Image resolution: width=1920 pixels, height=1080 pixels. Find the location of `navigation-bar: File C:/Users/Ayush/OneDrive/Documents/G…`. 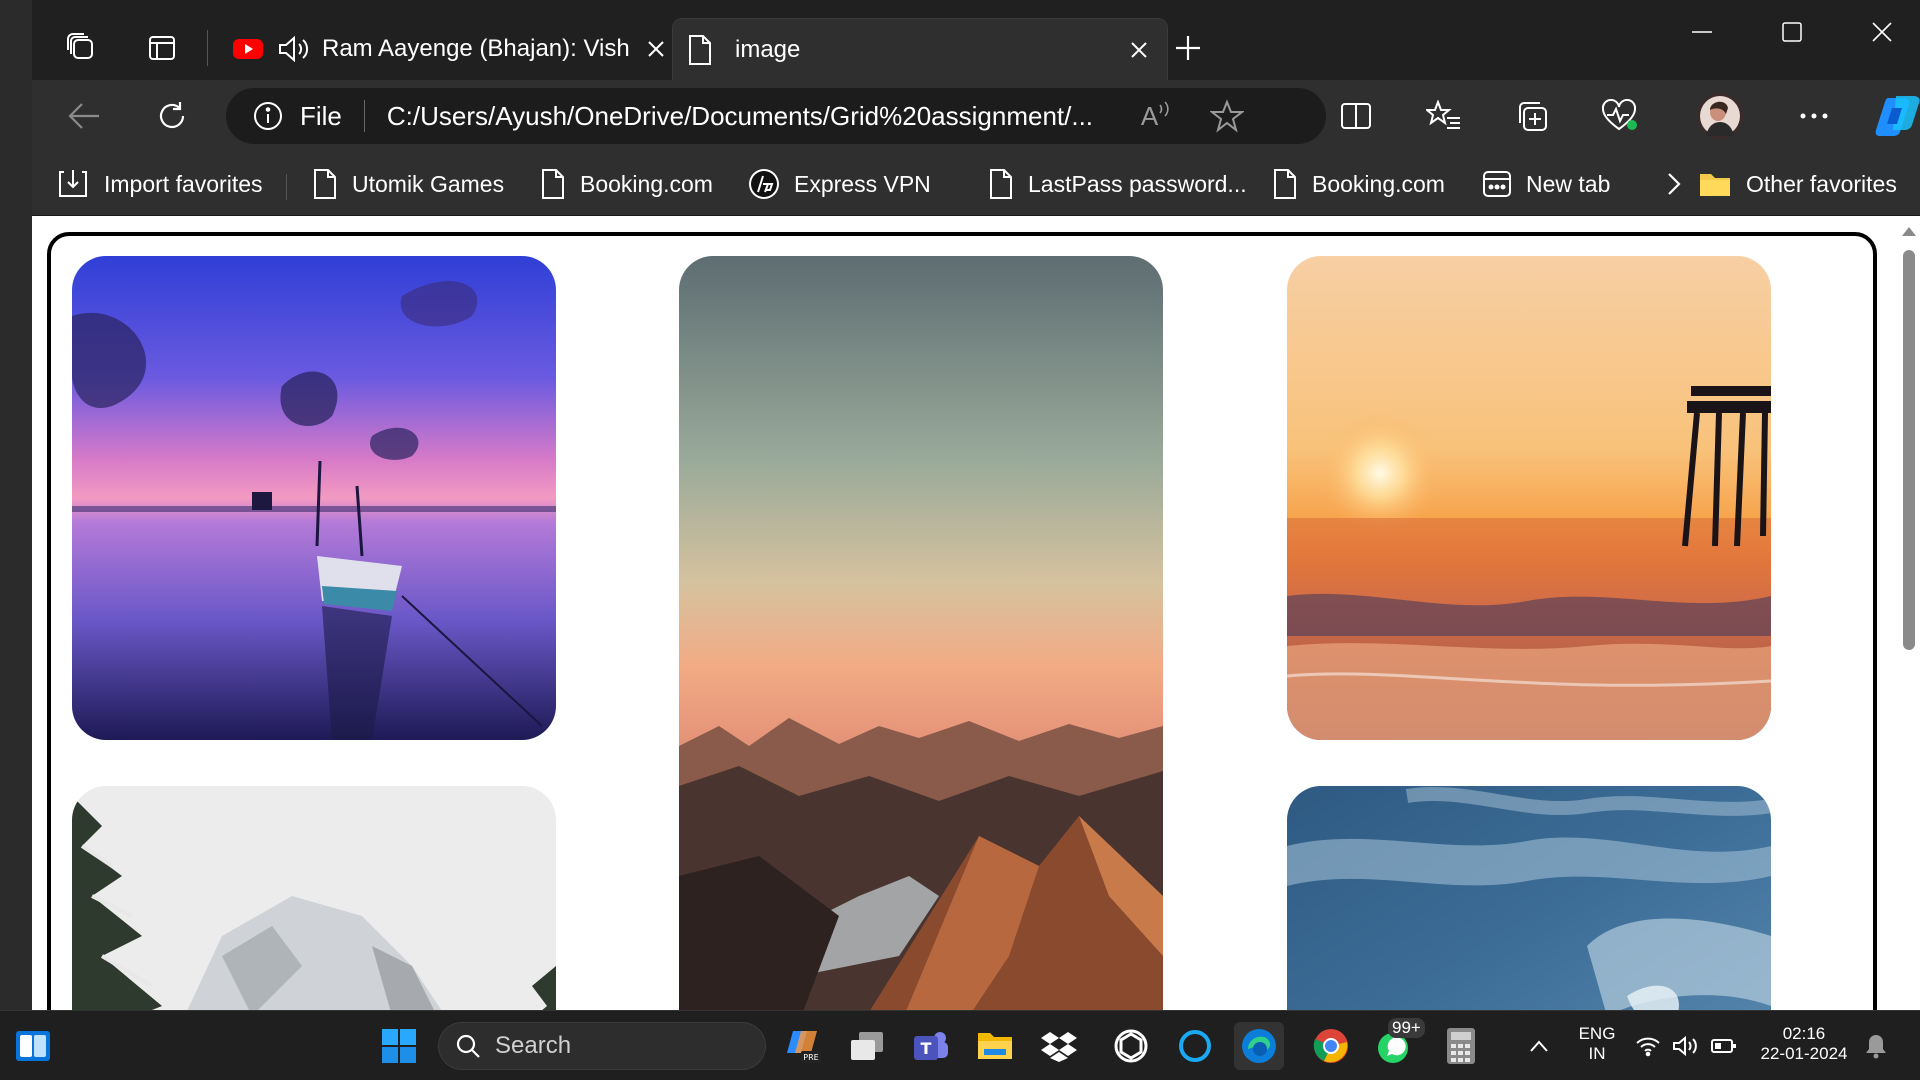

navigation-bar: File C:/Users/Ayush/OneDrive/Documents/G… is located at coordinates (976, 116).